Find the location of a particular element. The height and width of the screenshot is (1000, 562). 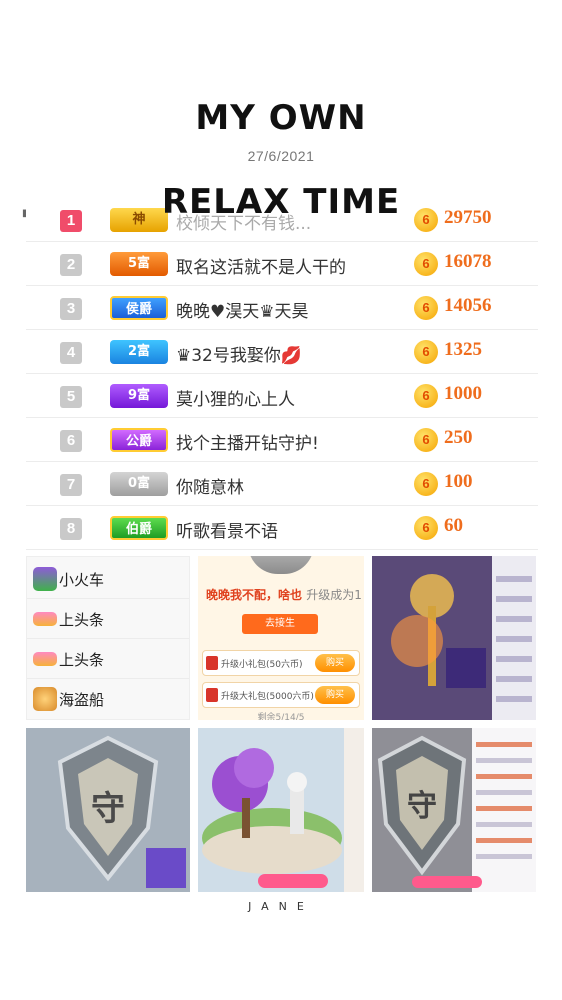

leaderboard-row: 8 伯爵 听歌看景不语 6 60 is located at coordinates (282, 528).